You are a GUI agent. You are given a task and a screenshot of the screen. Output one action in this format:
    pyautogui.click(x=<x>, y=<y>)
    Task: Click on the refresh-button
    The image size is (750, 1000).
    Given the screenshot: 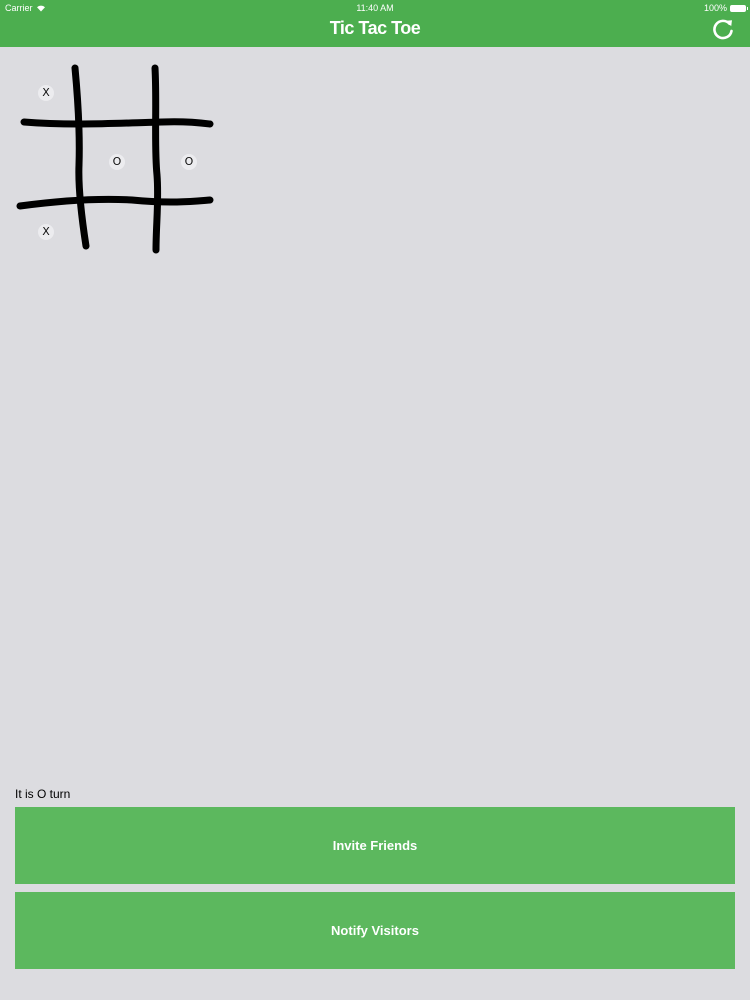 What is the action you would take?
    pyautogui.click(x=723, y=30)
    